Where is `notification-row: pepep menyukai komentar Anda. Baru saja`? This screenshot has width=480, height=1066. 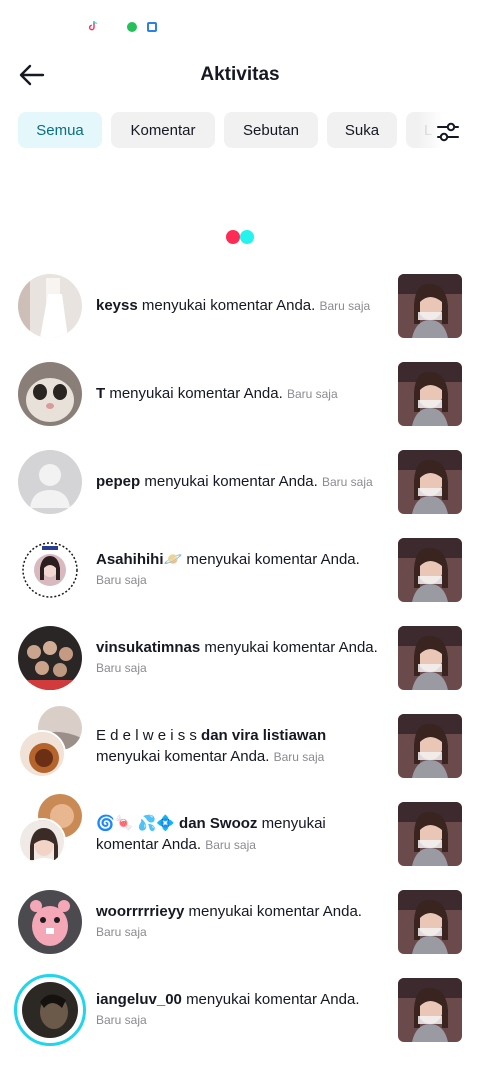 notification-row: pepep menyukai komentar Anda. Baru saja is located at coordinates (240, 482).